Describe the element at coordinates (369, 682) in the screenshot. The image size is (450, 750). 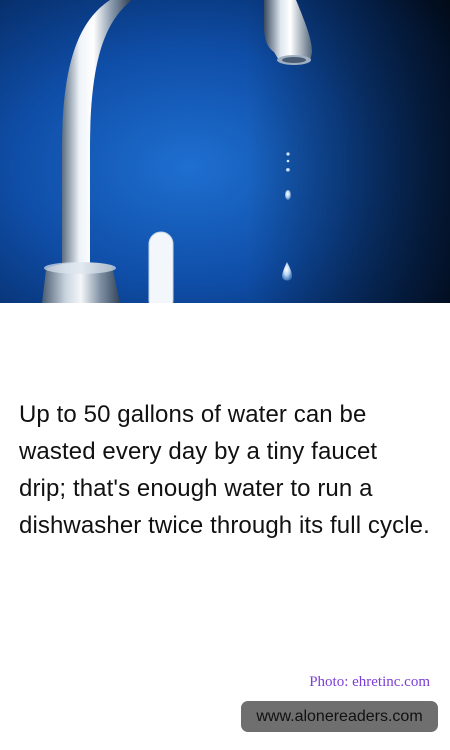
I see `photo-credit-link: Photo: ehretinc.com` at that location.